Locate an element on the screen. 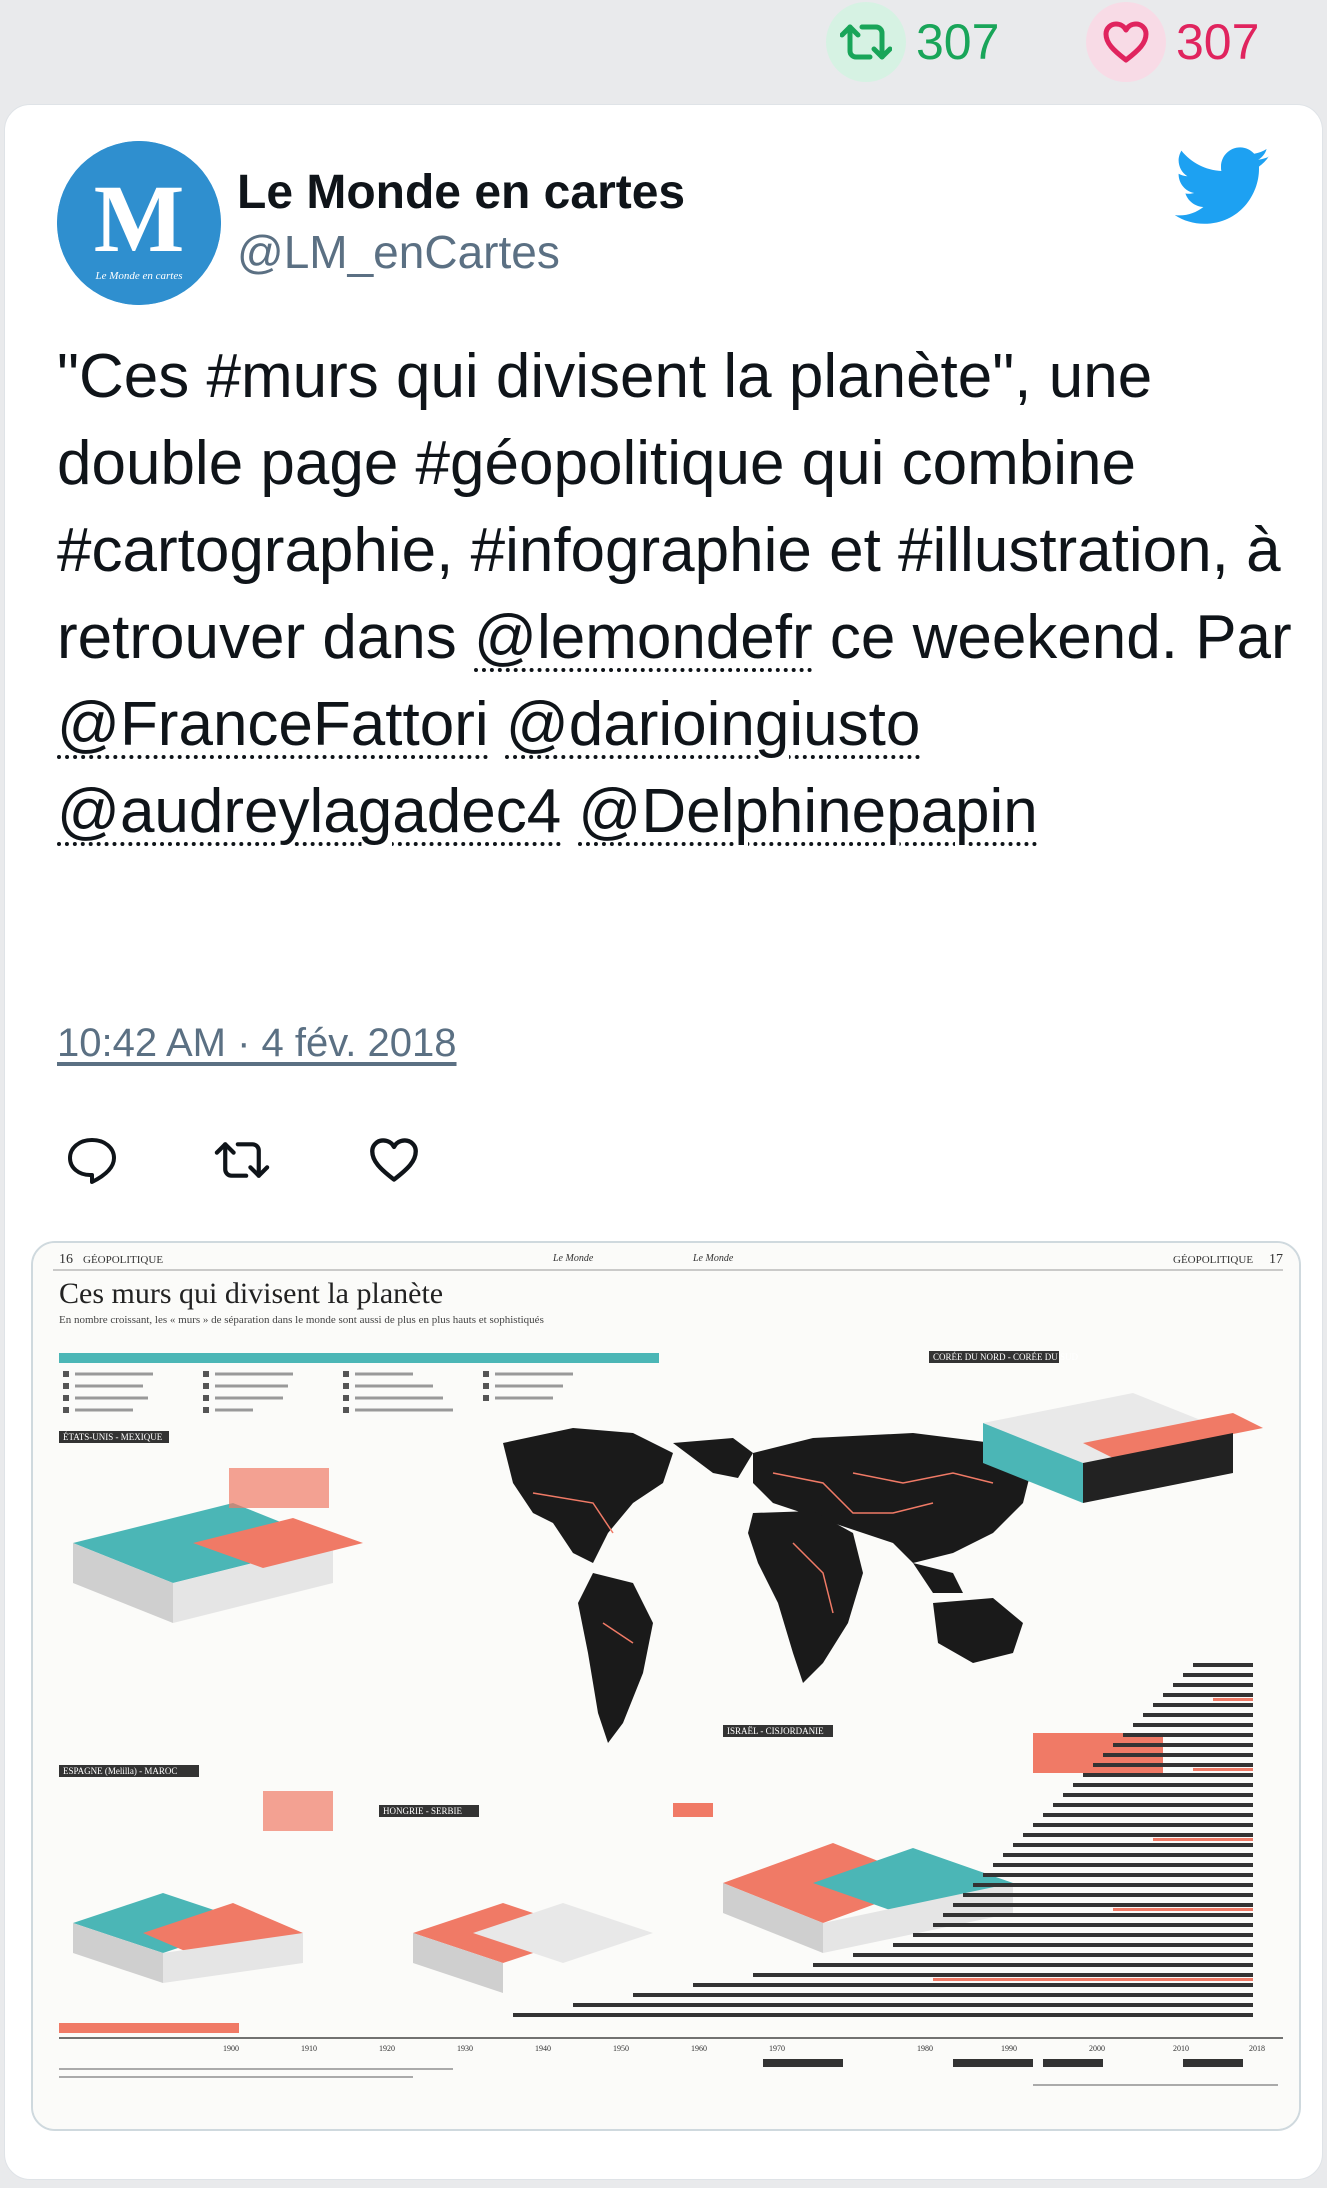 This screenshot has width=1327, height=2188. tweet-stats: 307 307 is located at coordinates (663, 46).